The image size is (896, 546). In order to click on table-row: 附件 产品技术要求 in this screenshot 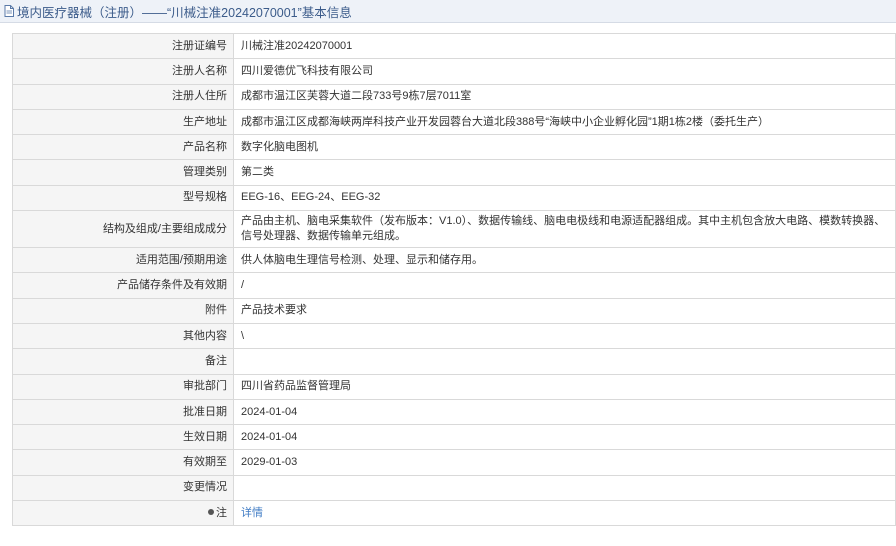, I will do `click(454, 310)`.